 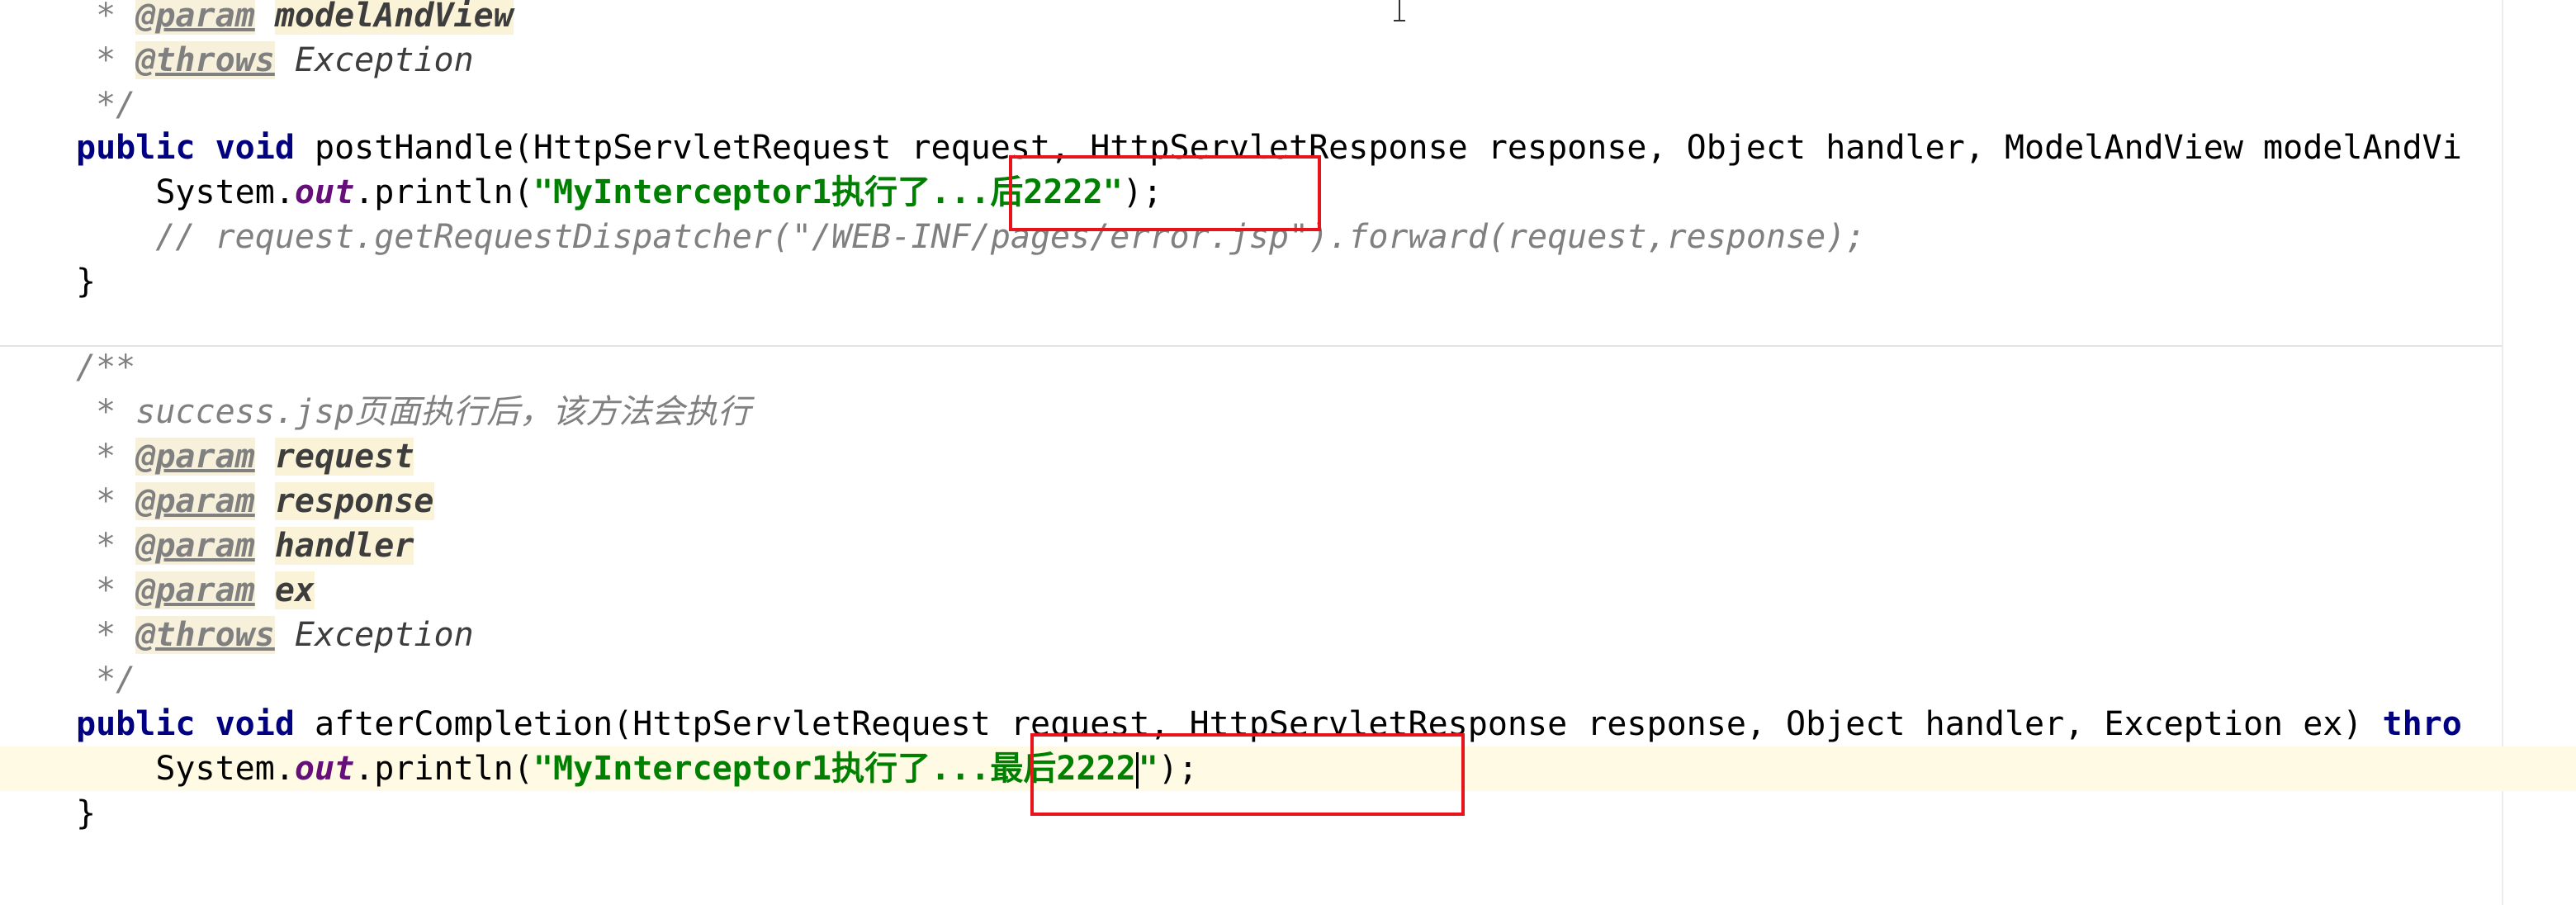 I want to click on code-line: * @param handler, so click(x=1288, y=546).